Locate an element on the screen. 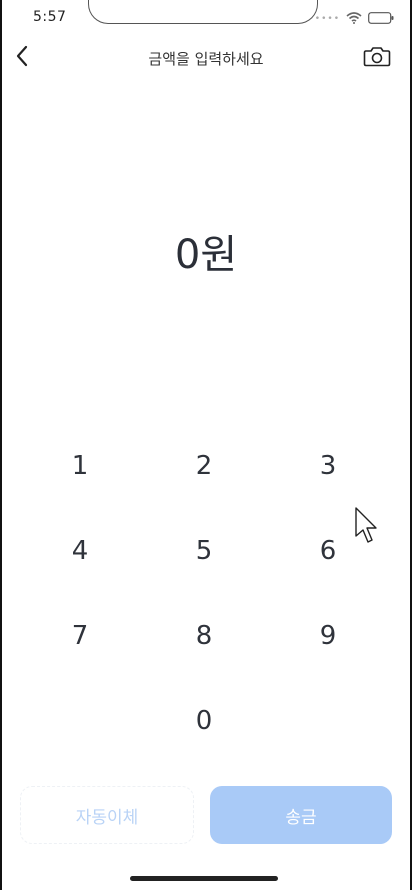  camera-button is located at coordinates (377, 58).